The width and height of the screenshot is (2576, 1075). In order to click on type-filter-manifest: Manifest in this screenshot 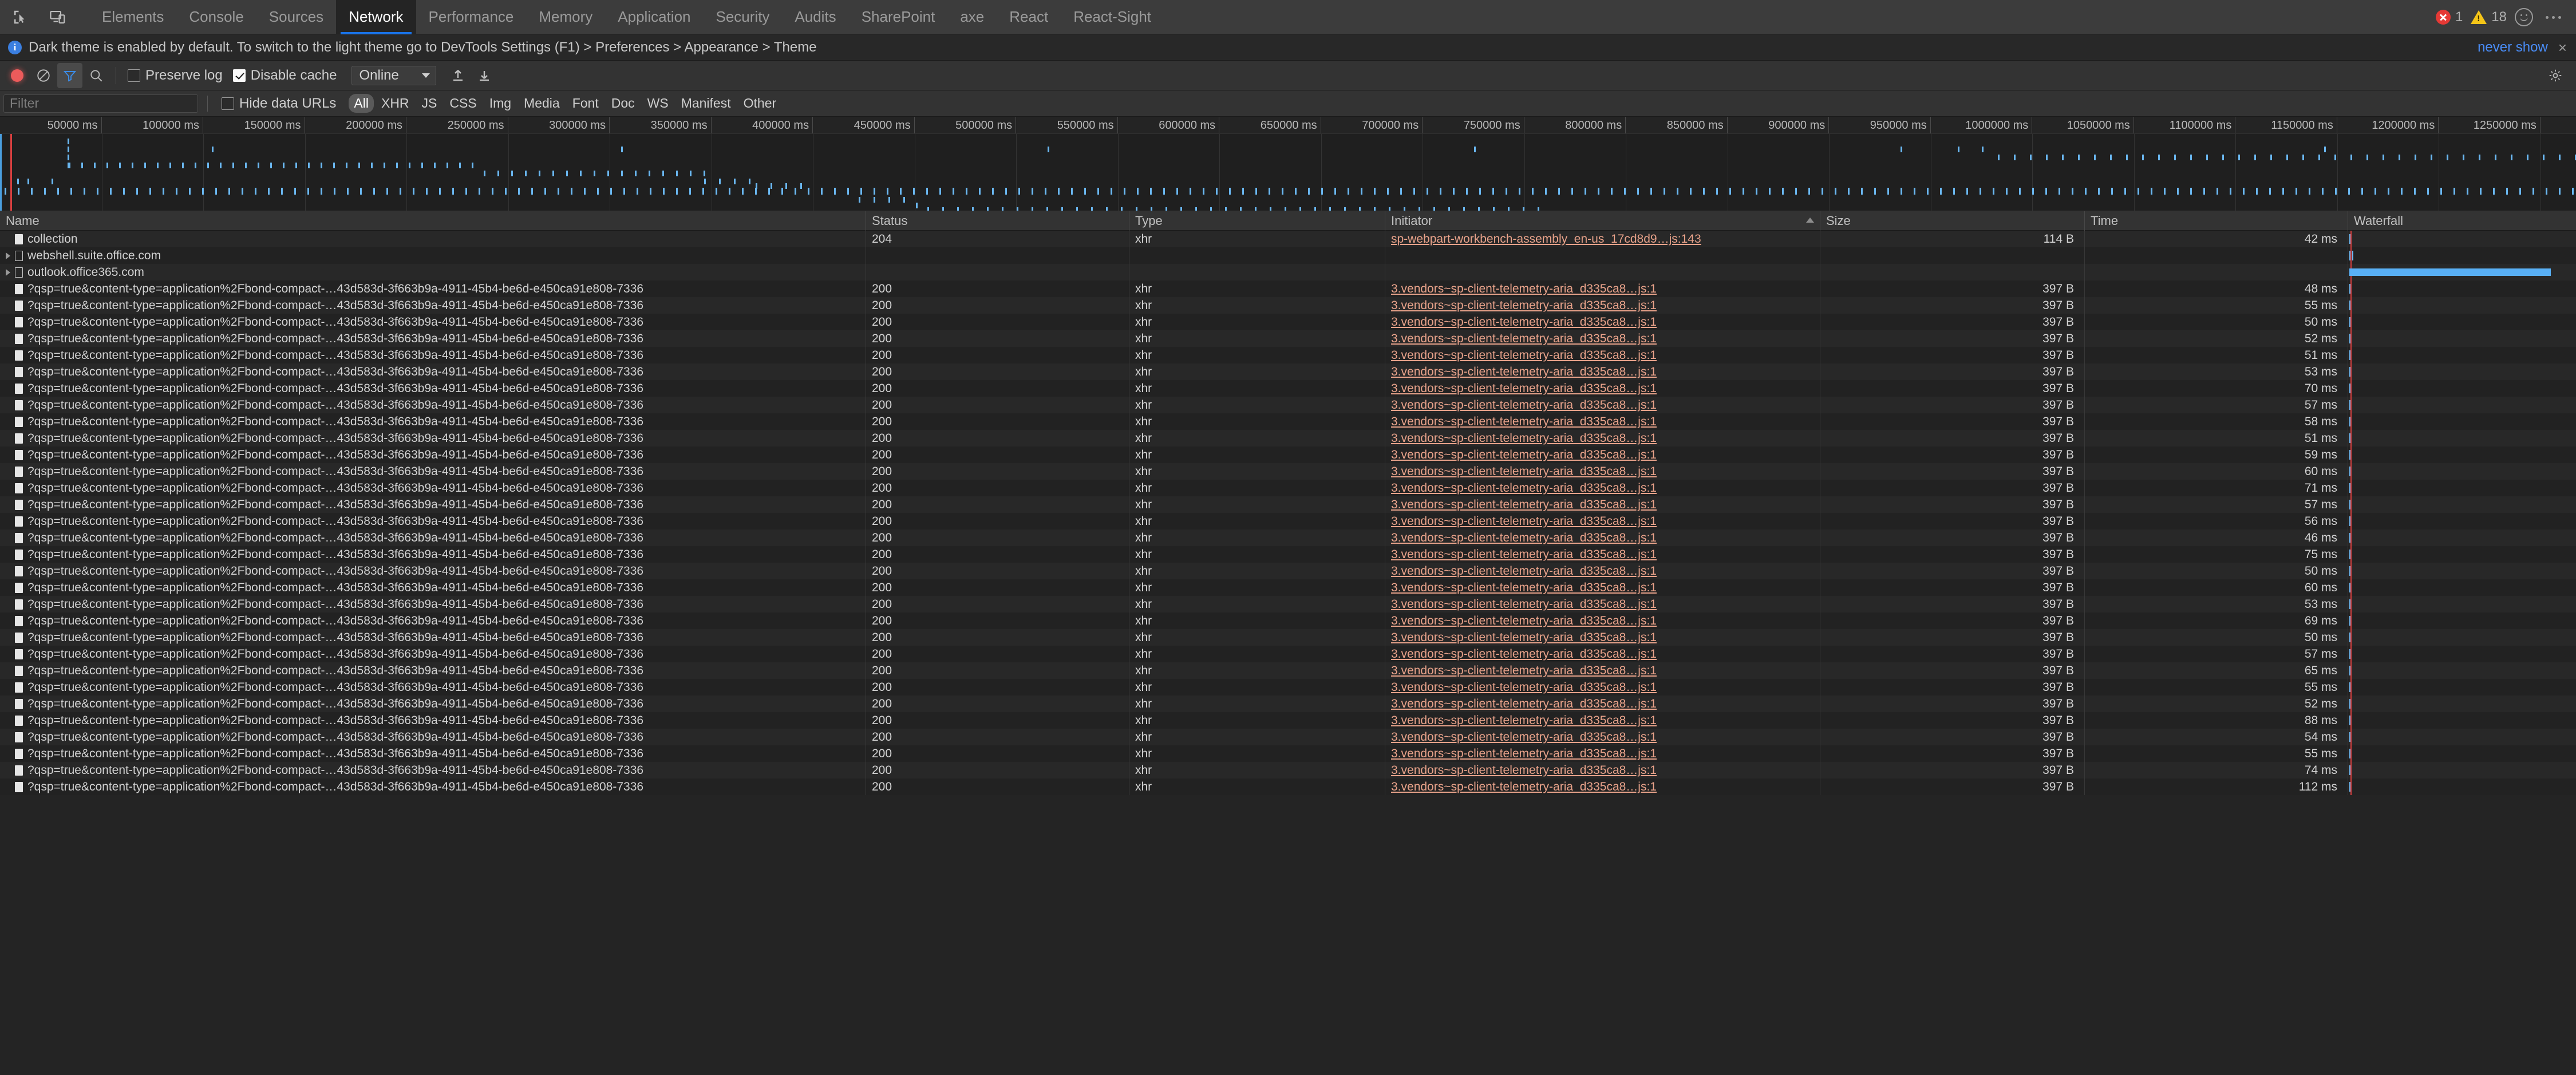, I will do `click(706, 103)`.